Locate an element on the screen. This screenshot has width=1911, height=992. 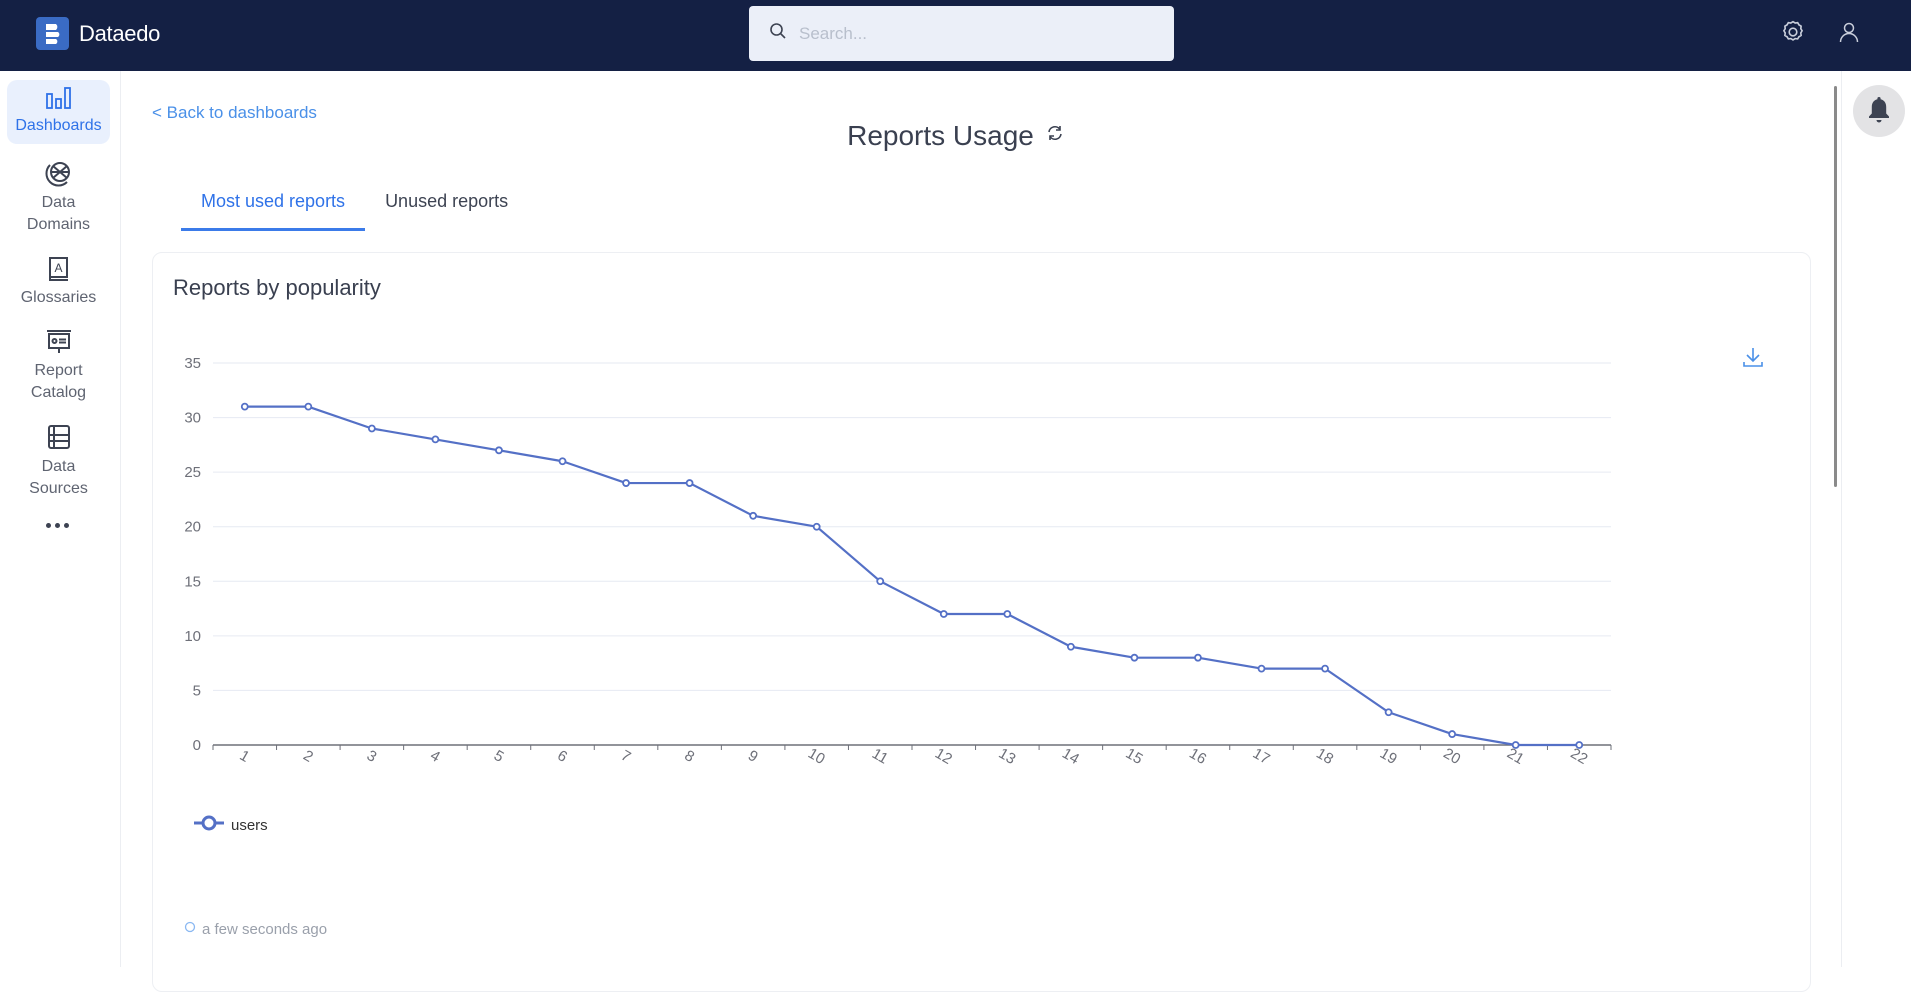
x-tick-label: 13 is located at coordinates (1007, 756).